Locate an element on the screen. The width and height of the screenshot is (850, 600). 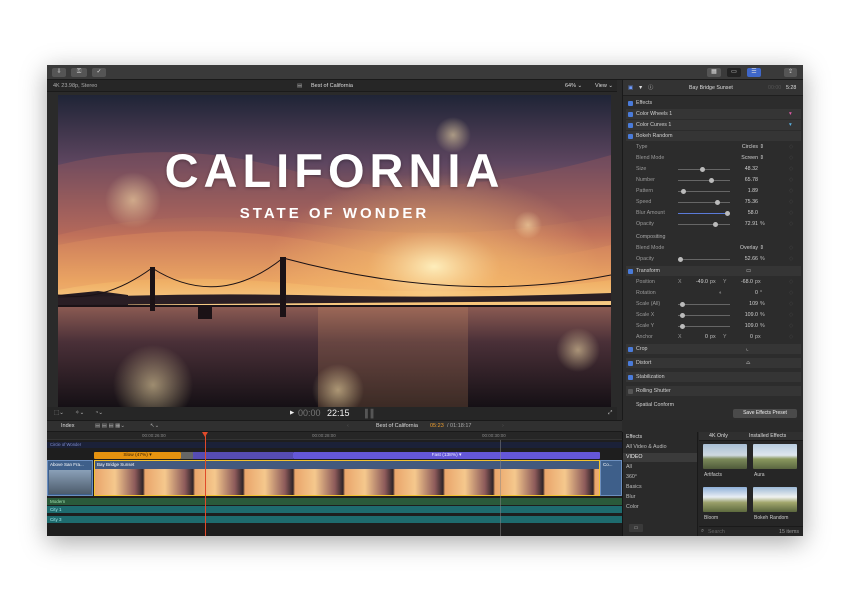
distort-section: Distort ⌓ is located at coordinates (713, 363).